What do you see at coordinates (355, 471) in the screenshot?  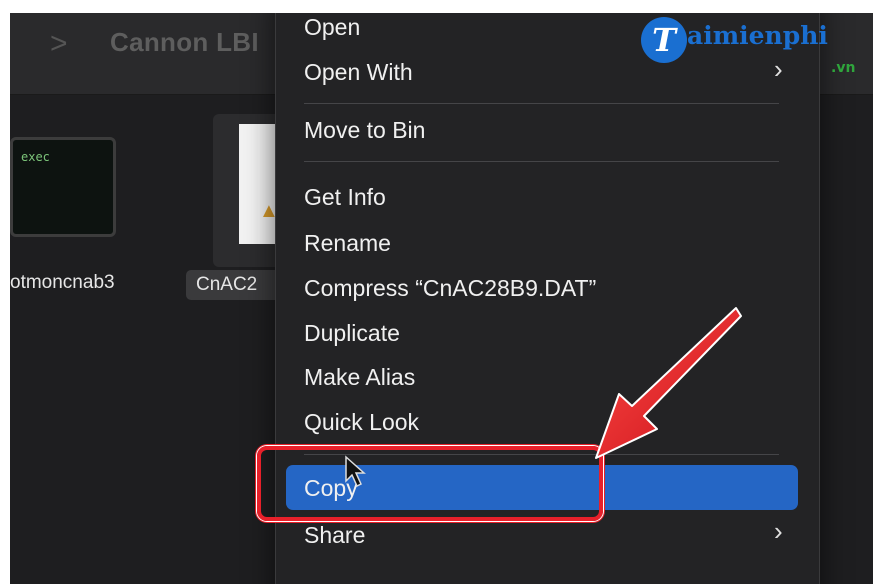 I see `mouse-cursor-icon` at bounding box center [355, 471].